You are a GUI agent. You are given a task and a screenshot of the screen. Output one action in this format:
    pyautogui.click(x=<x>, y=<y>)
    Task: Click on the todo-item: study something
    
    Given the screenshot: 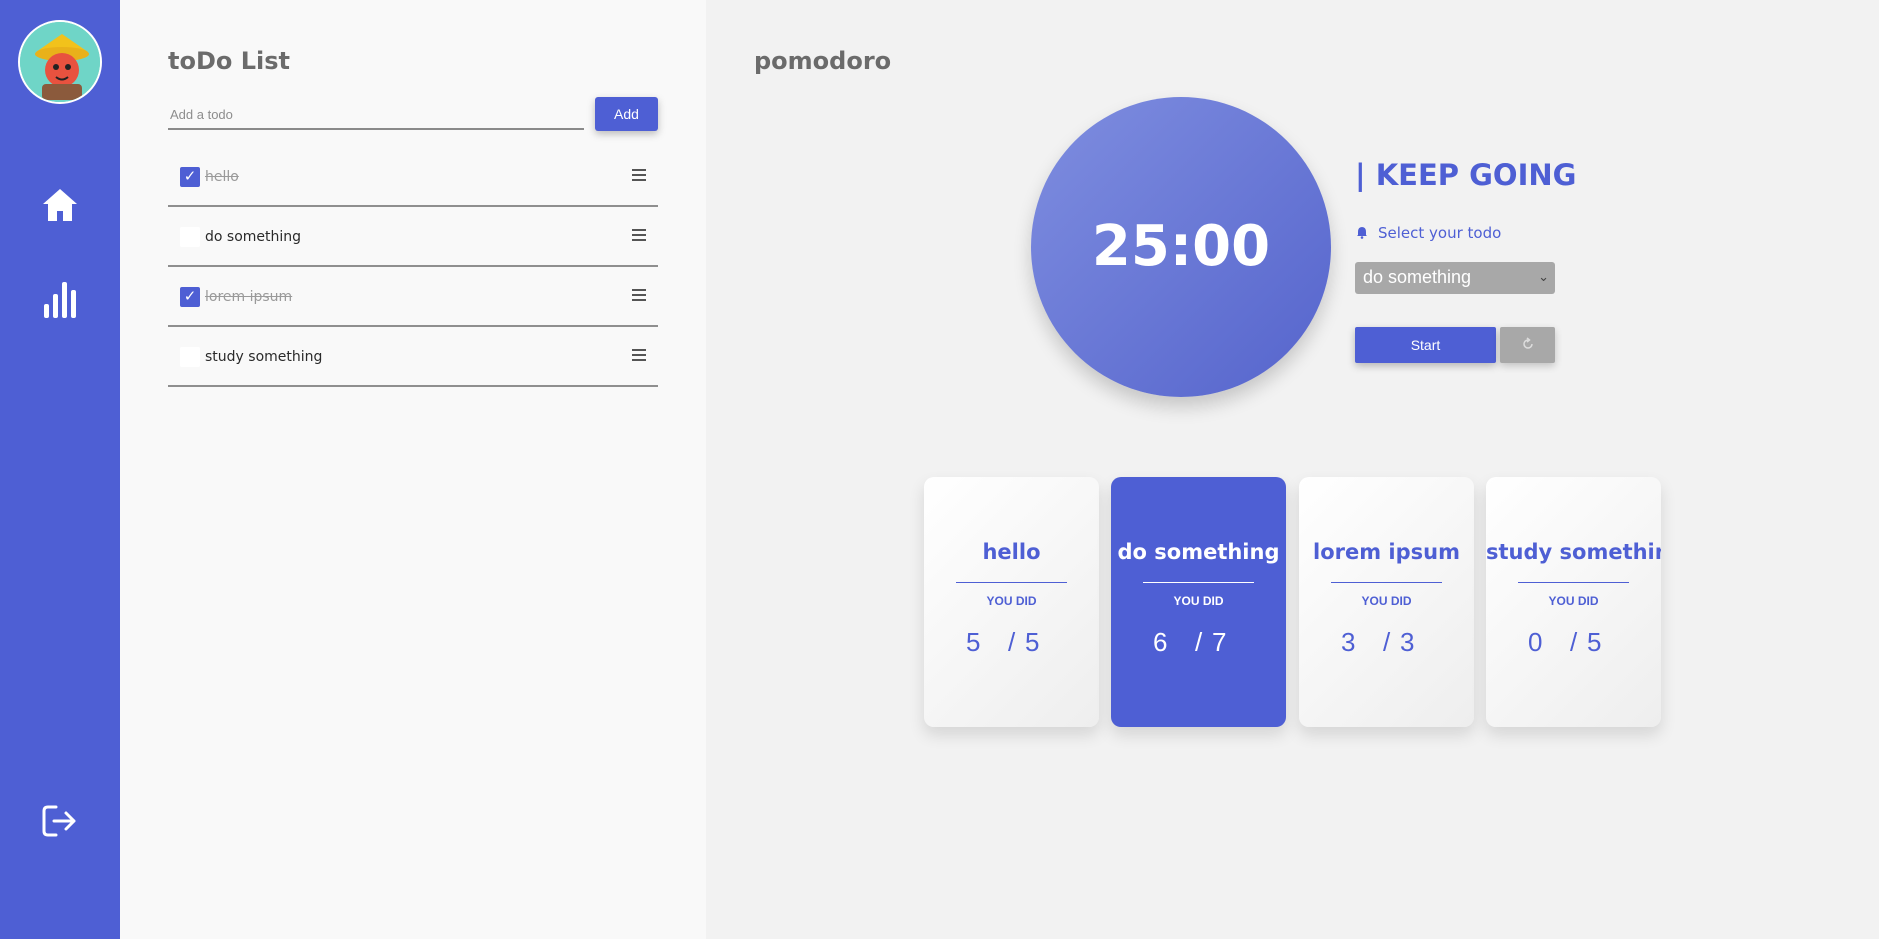 What is the action you would take?
    pyautogui.click(x=413, y=357)
    